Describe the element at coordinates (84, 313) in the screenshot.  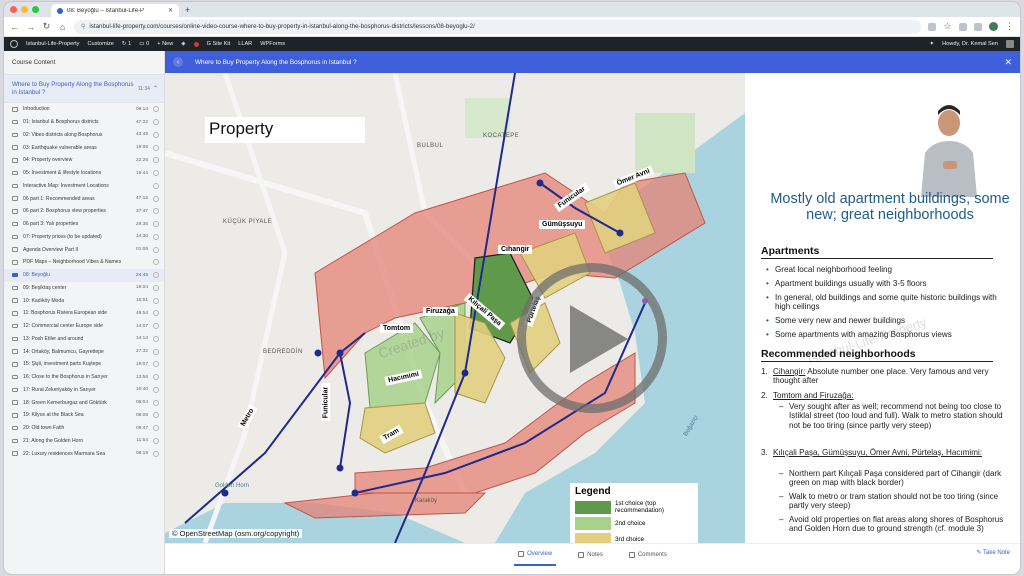
I see `lesson-item: 11: Bosphorus Riviera European side 49:54` at that location.